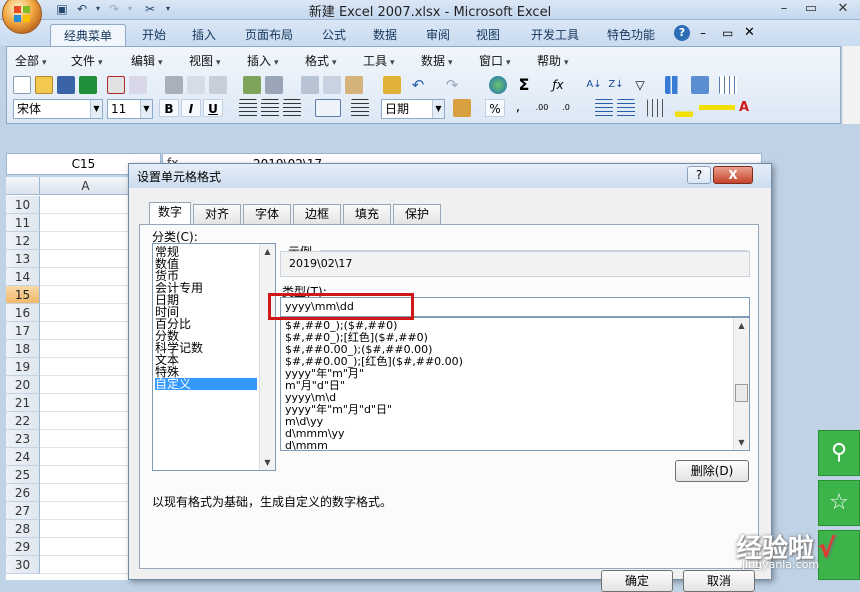 The width and height of the screenshot is (860, 592). Describe the element at coordinates (392, 85) in the screenshot. I see `format-painter-icon` at that location.